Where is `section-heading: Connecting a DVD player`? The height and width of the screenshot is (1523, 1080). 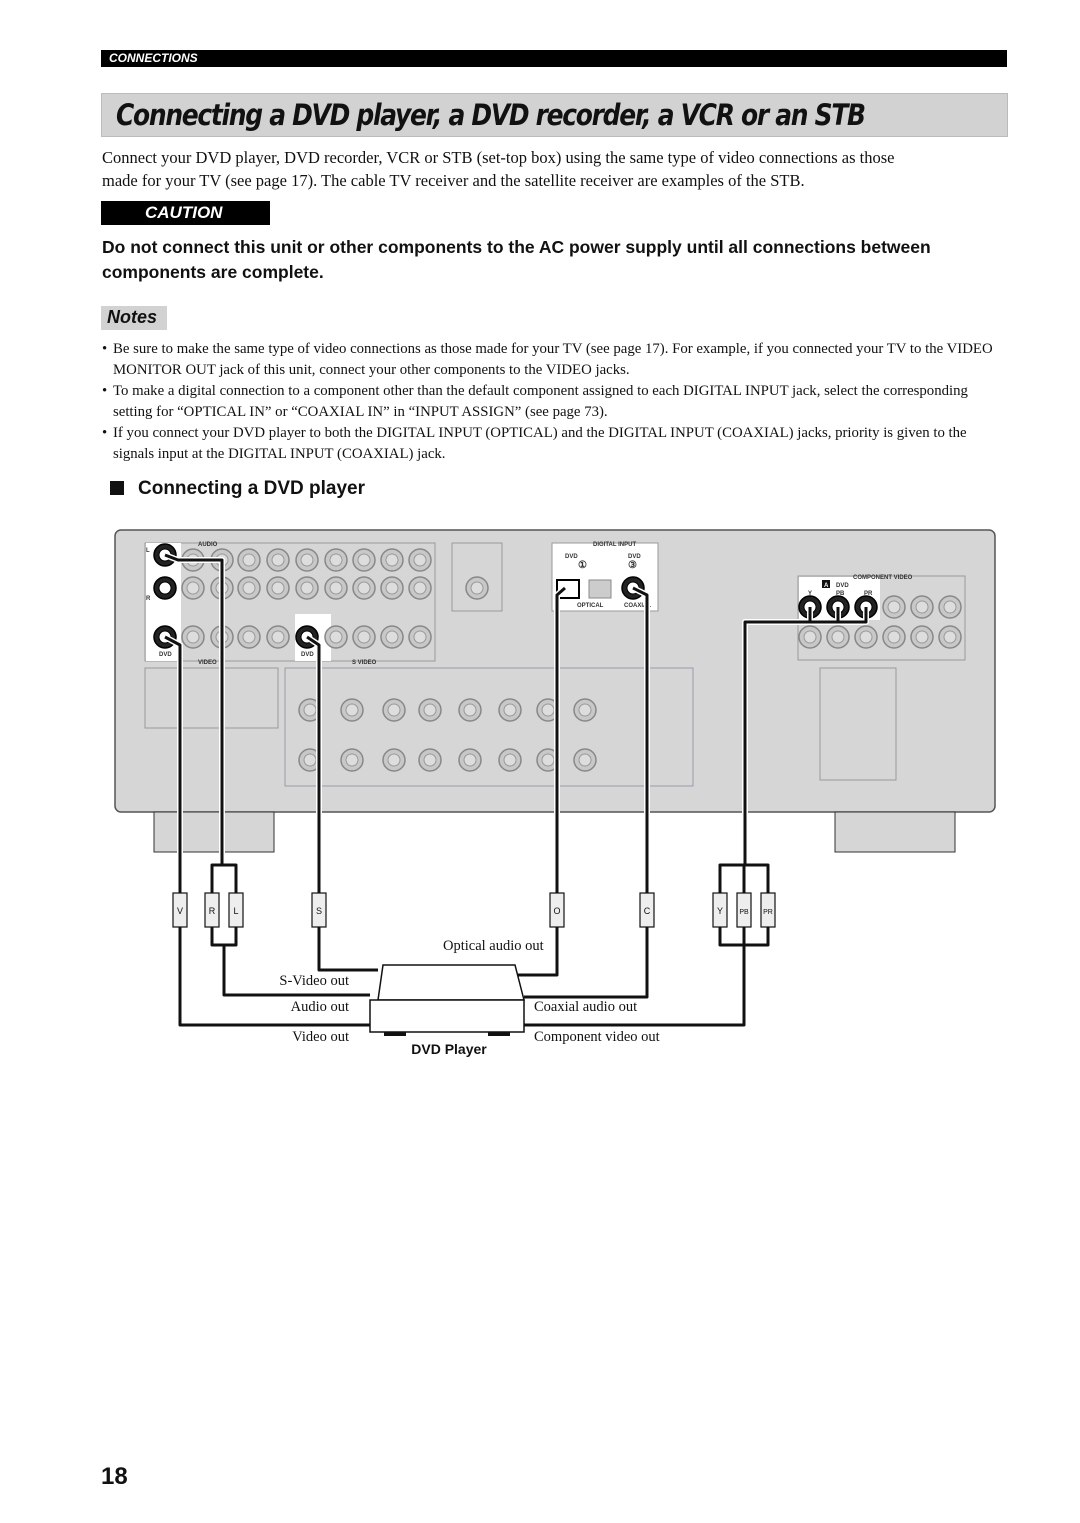
section-heading: Connecting a DVD player is located at coordinates (237, 489).